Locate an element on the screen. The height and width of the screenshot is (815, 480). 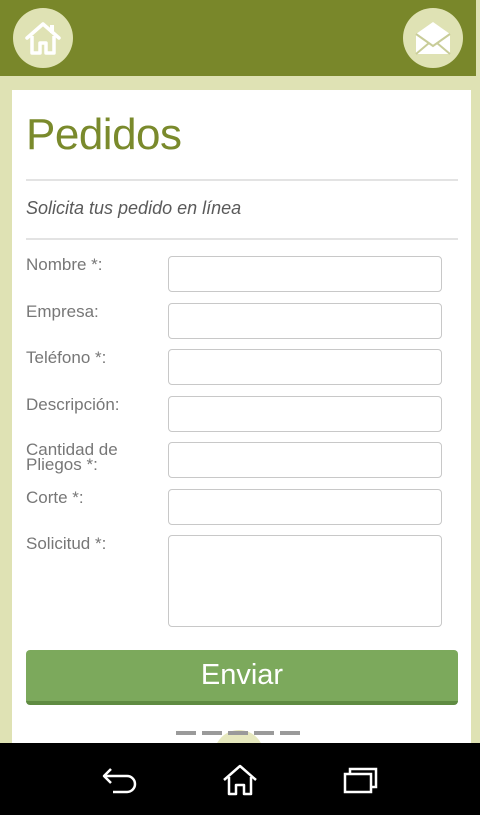
empresa-field is located at coordinates (305, 321).